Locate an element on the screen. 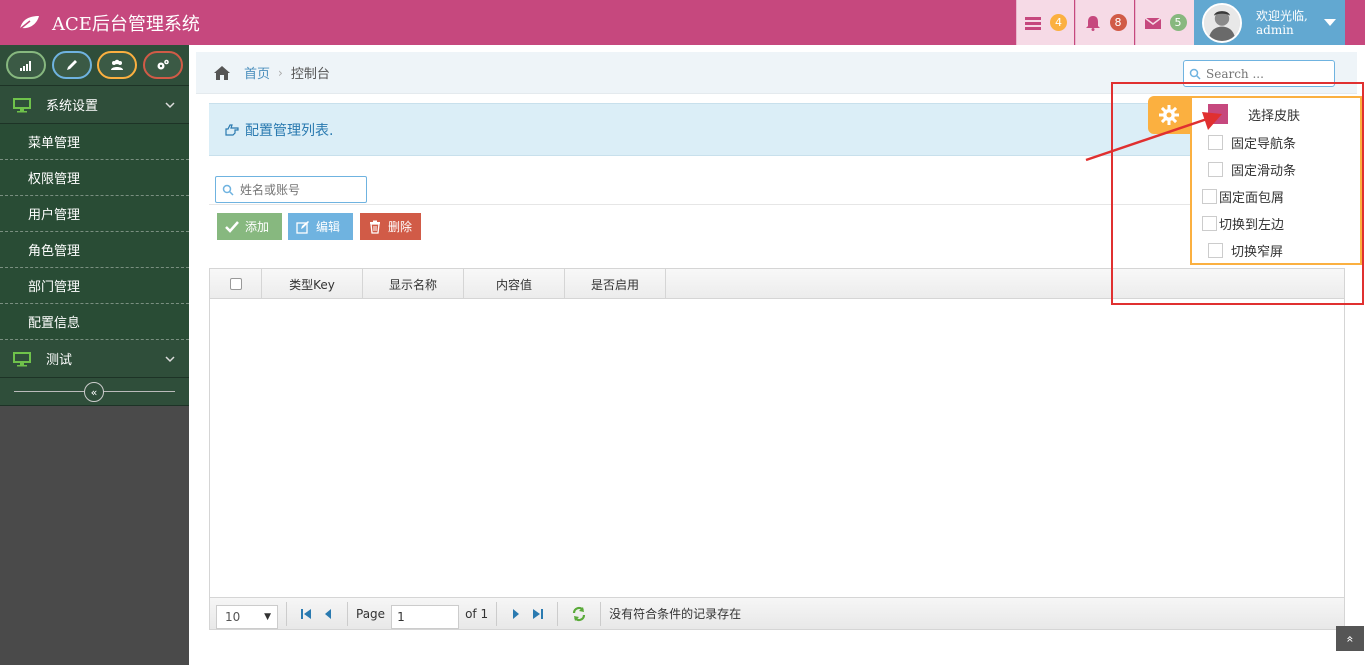 The height and width of the screenshot is (665, 1365). hand-right-icon is located at coordinates (232, 129).